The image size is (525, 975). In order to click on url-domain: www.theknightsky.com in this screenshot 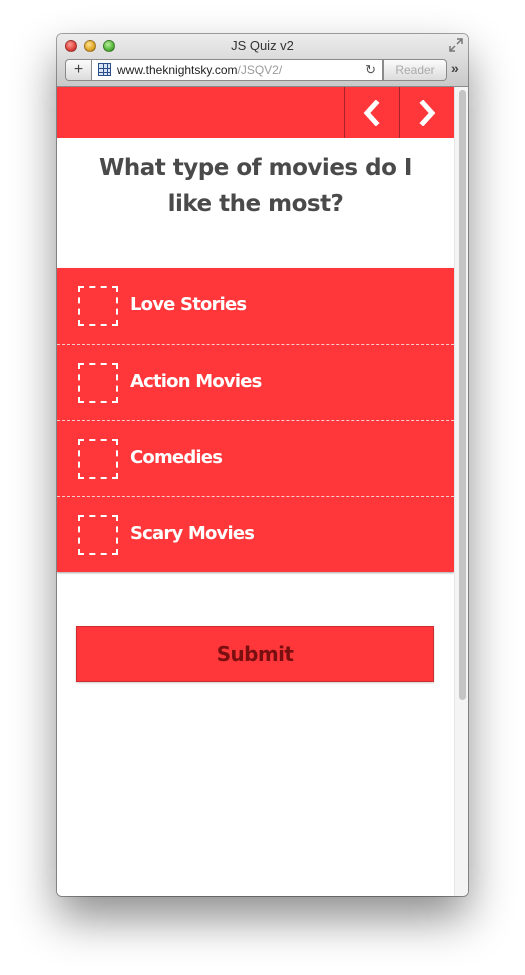, I will do `click(177, 70)`.